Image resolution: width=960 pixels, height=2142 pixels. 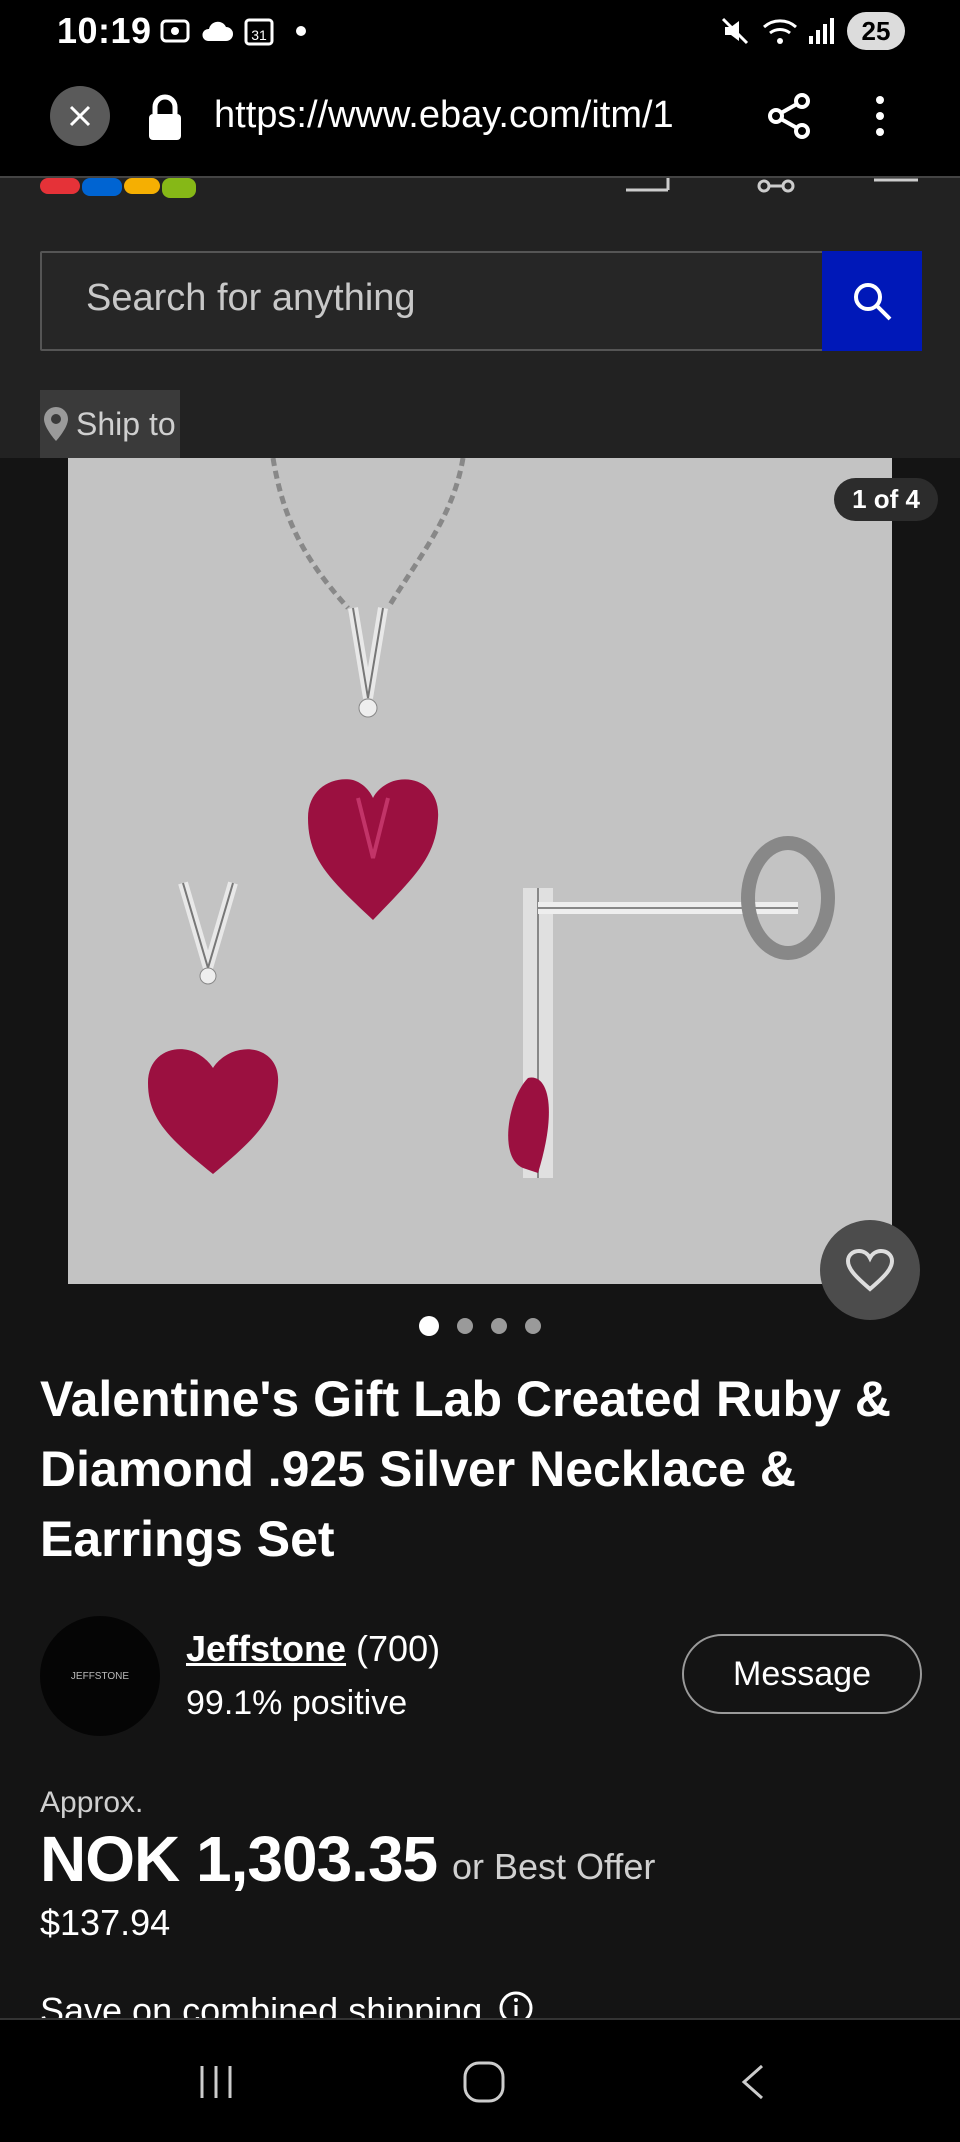 I want to click on notification-dot-icon, so click(x=301, y=31).